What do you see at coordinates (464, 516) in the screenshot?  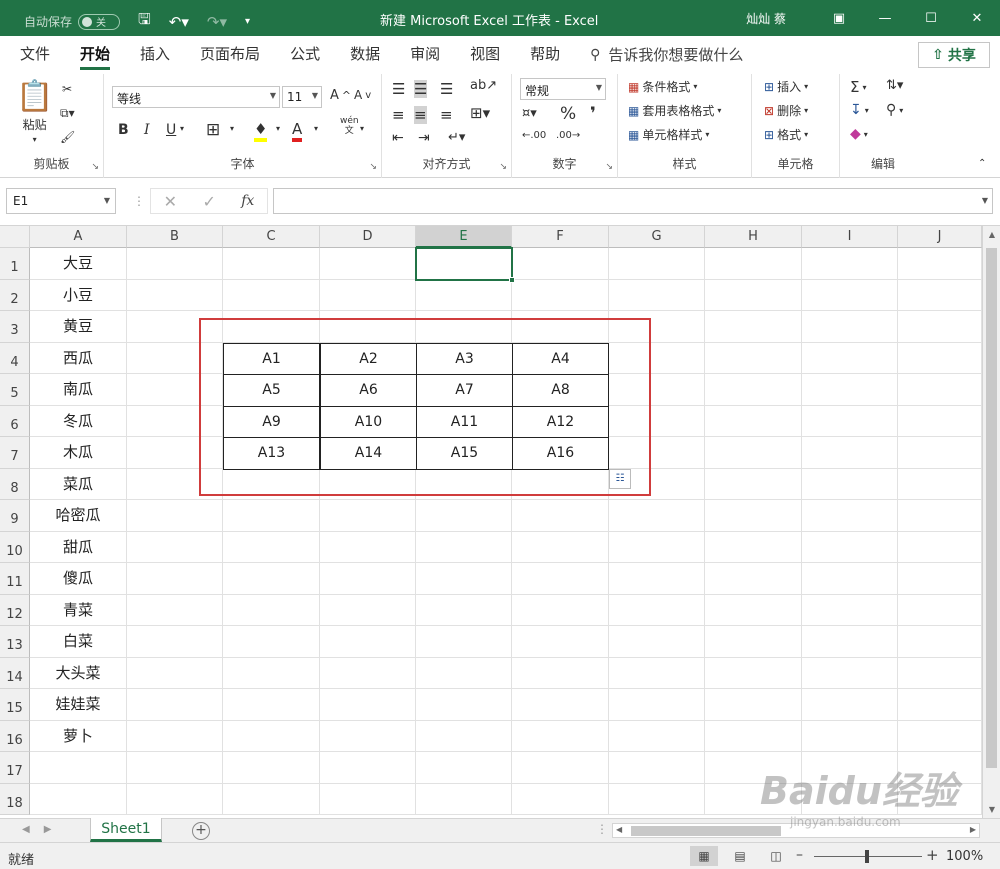 I see `cell-e9` at bounding box center [464, 516].